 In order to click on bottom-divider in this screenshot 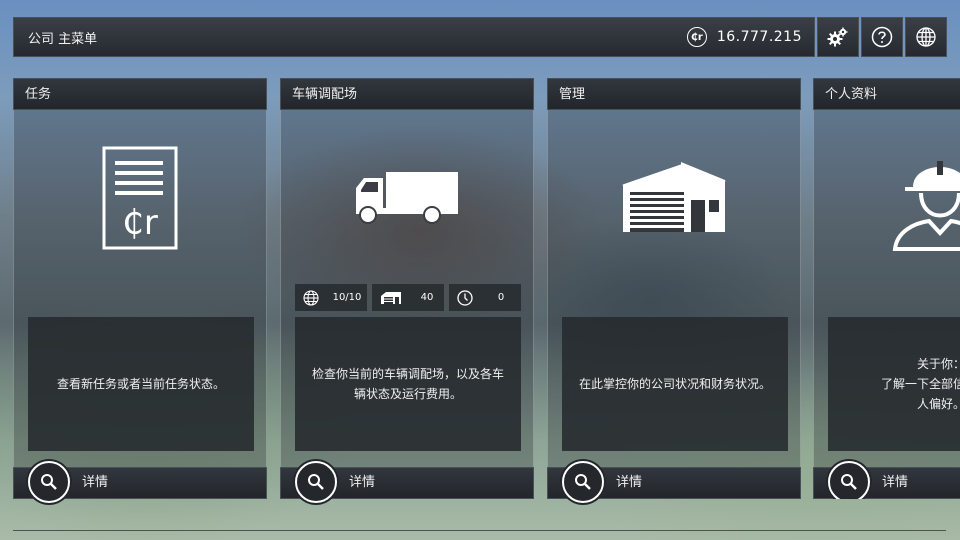, I will do `click(479, 530)`.